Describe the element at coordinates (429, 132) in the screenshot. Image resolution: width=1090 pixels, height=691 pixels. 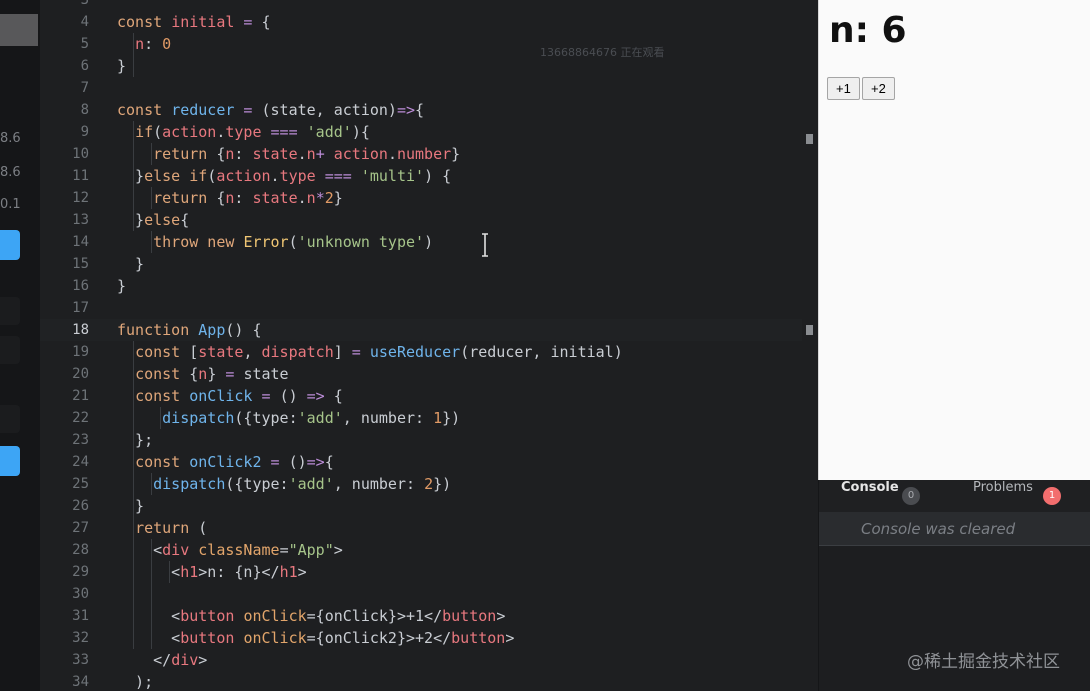
I see `code-line: 9 if(action.type === 'add'){` at that location.